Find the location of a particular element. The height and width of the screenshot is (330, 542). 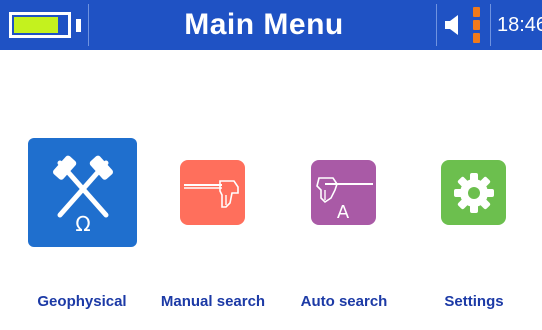

page-title: Main Menu is located at coordinates (264, 24).